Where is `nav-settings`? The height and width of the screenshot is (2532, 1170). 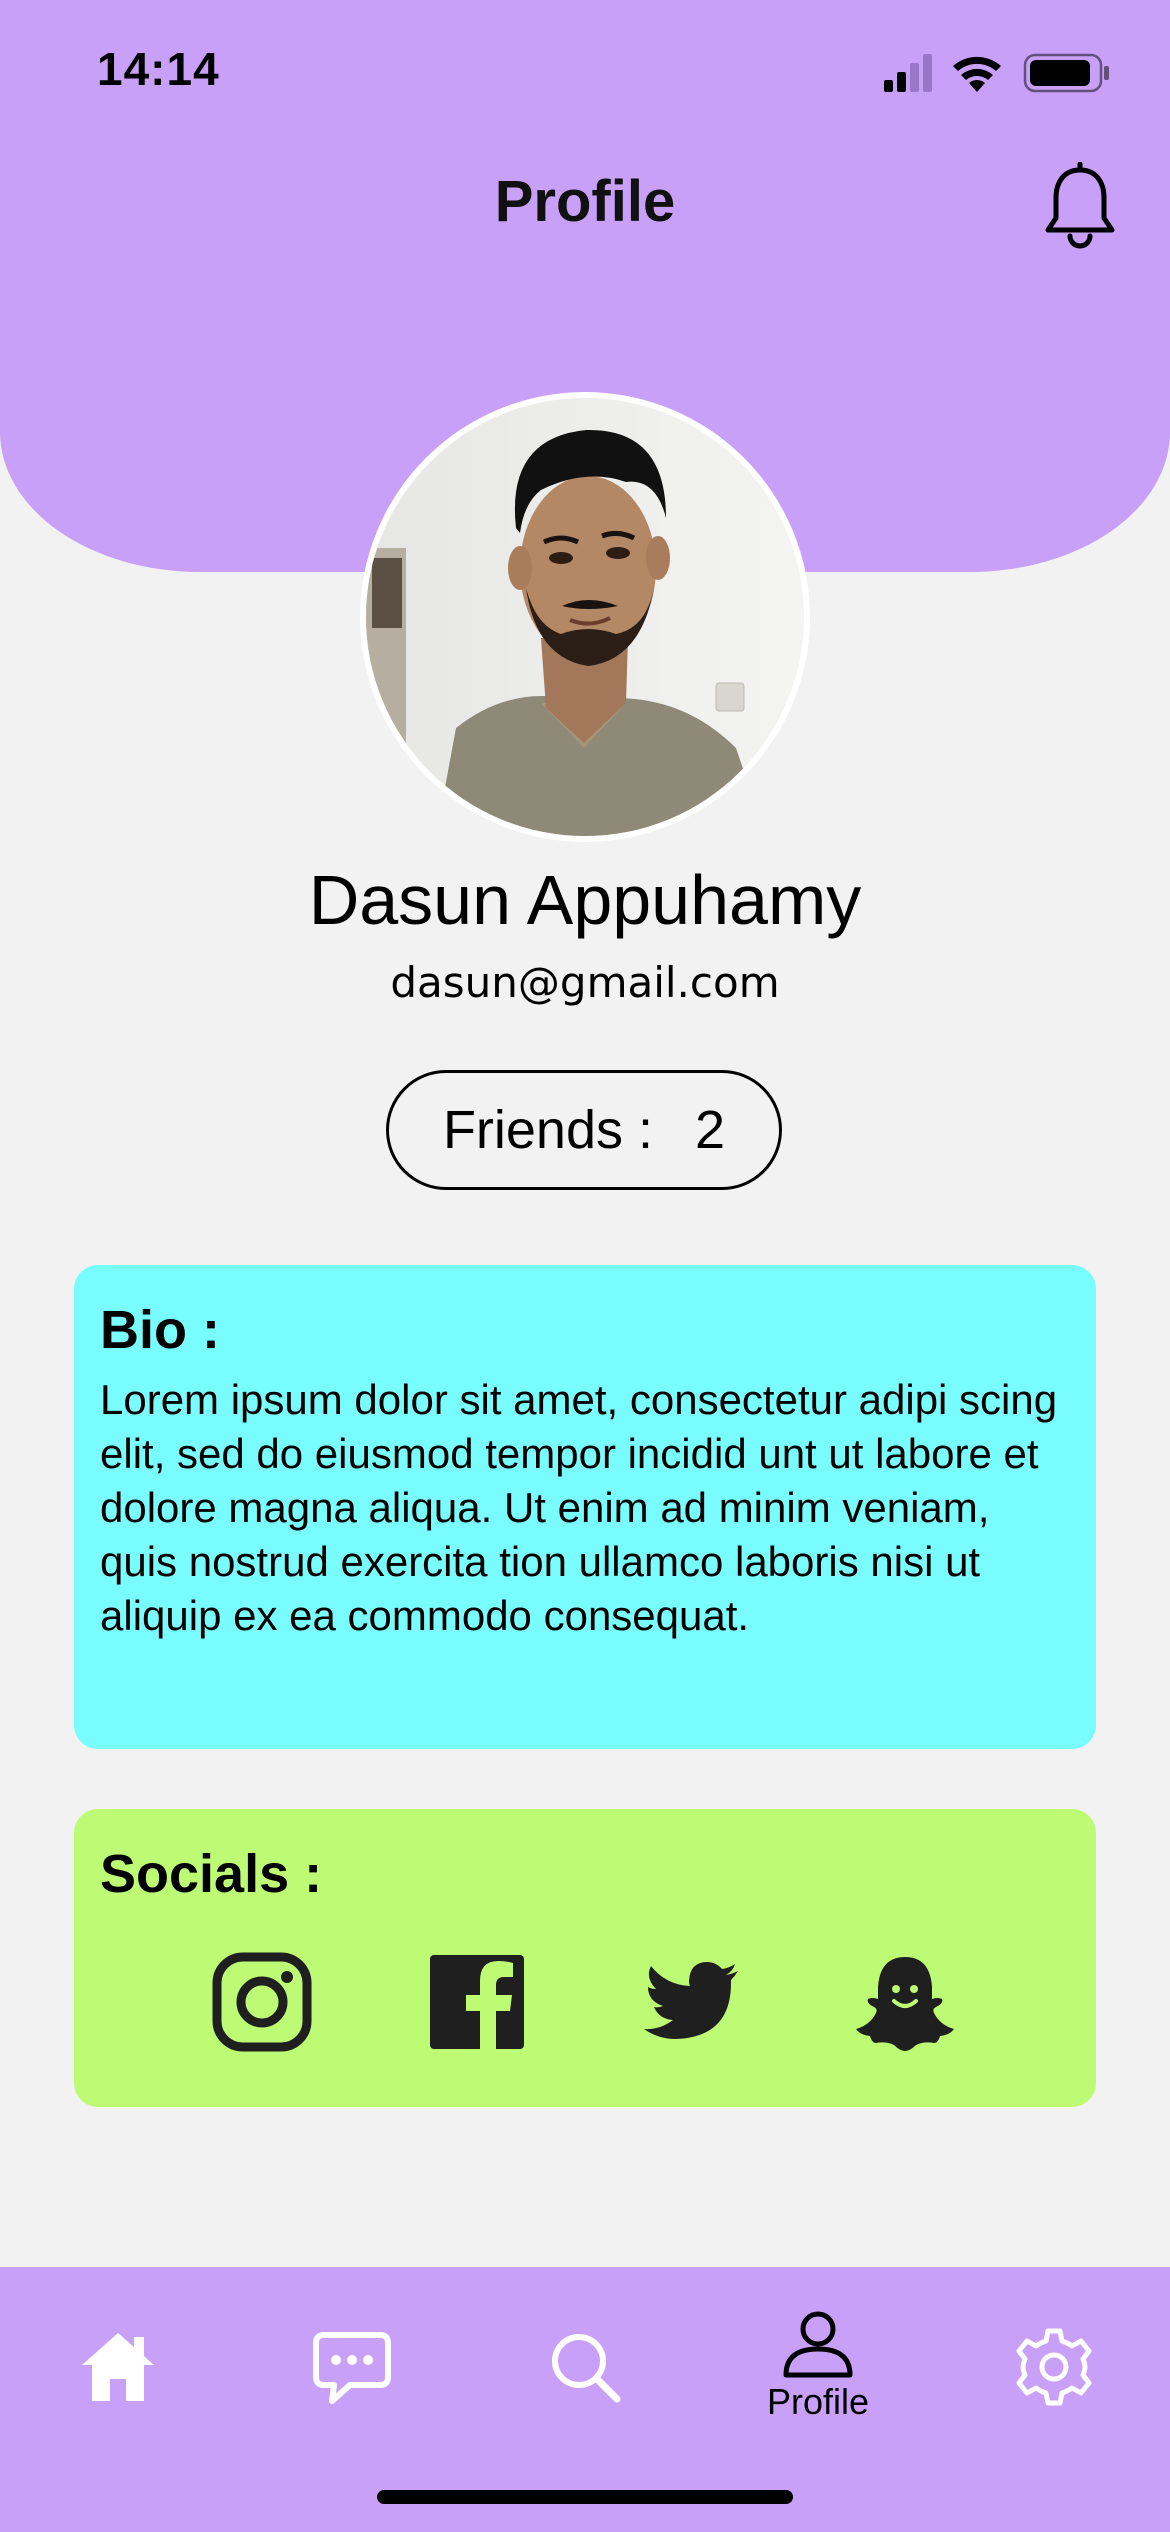
nav-settings is located at coordinates (1054, 2372).